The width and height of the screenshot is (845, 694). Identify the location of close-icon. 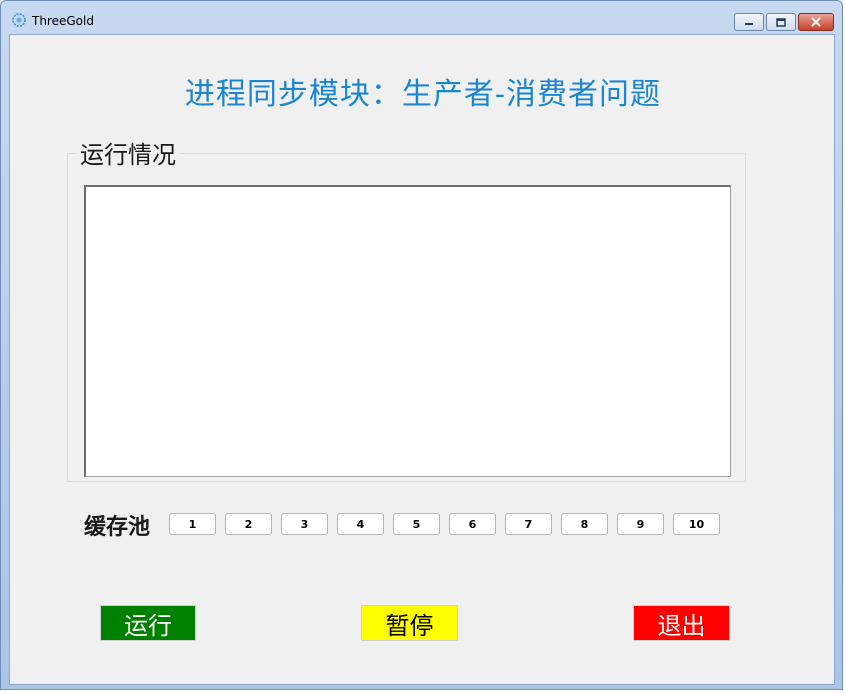
(816, 22).